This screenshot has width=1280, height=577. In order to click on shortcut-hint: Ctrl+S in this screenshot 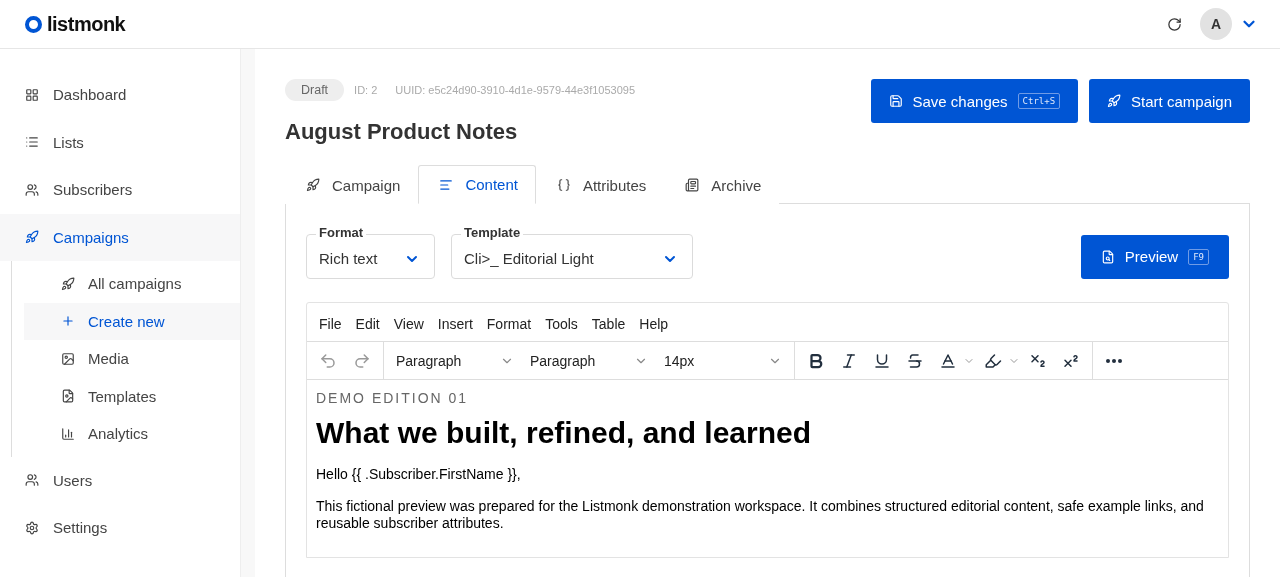, I will do `click(1039, 101)`.